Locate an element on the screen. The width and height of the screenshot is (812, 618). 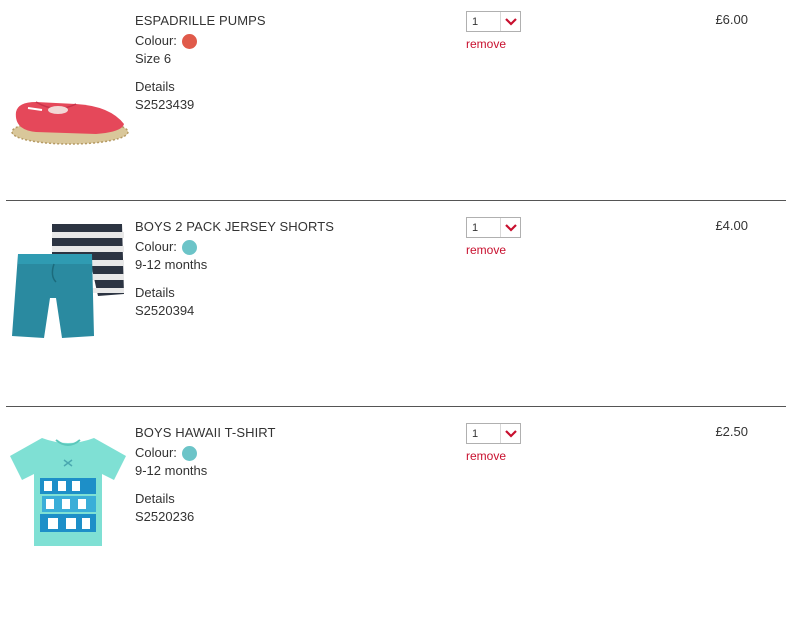
espadrille-pumps-image is located at coordinates (68, 123).